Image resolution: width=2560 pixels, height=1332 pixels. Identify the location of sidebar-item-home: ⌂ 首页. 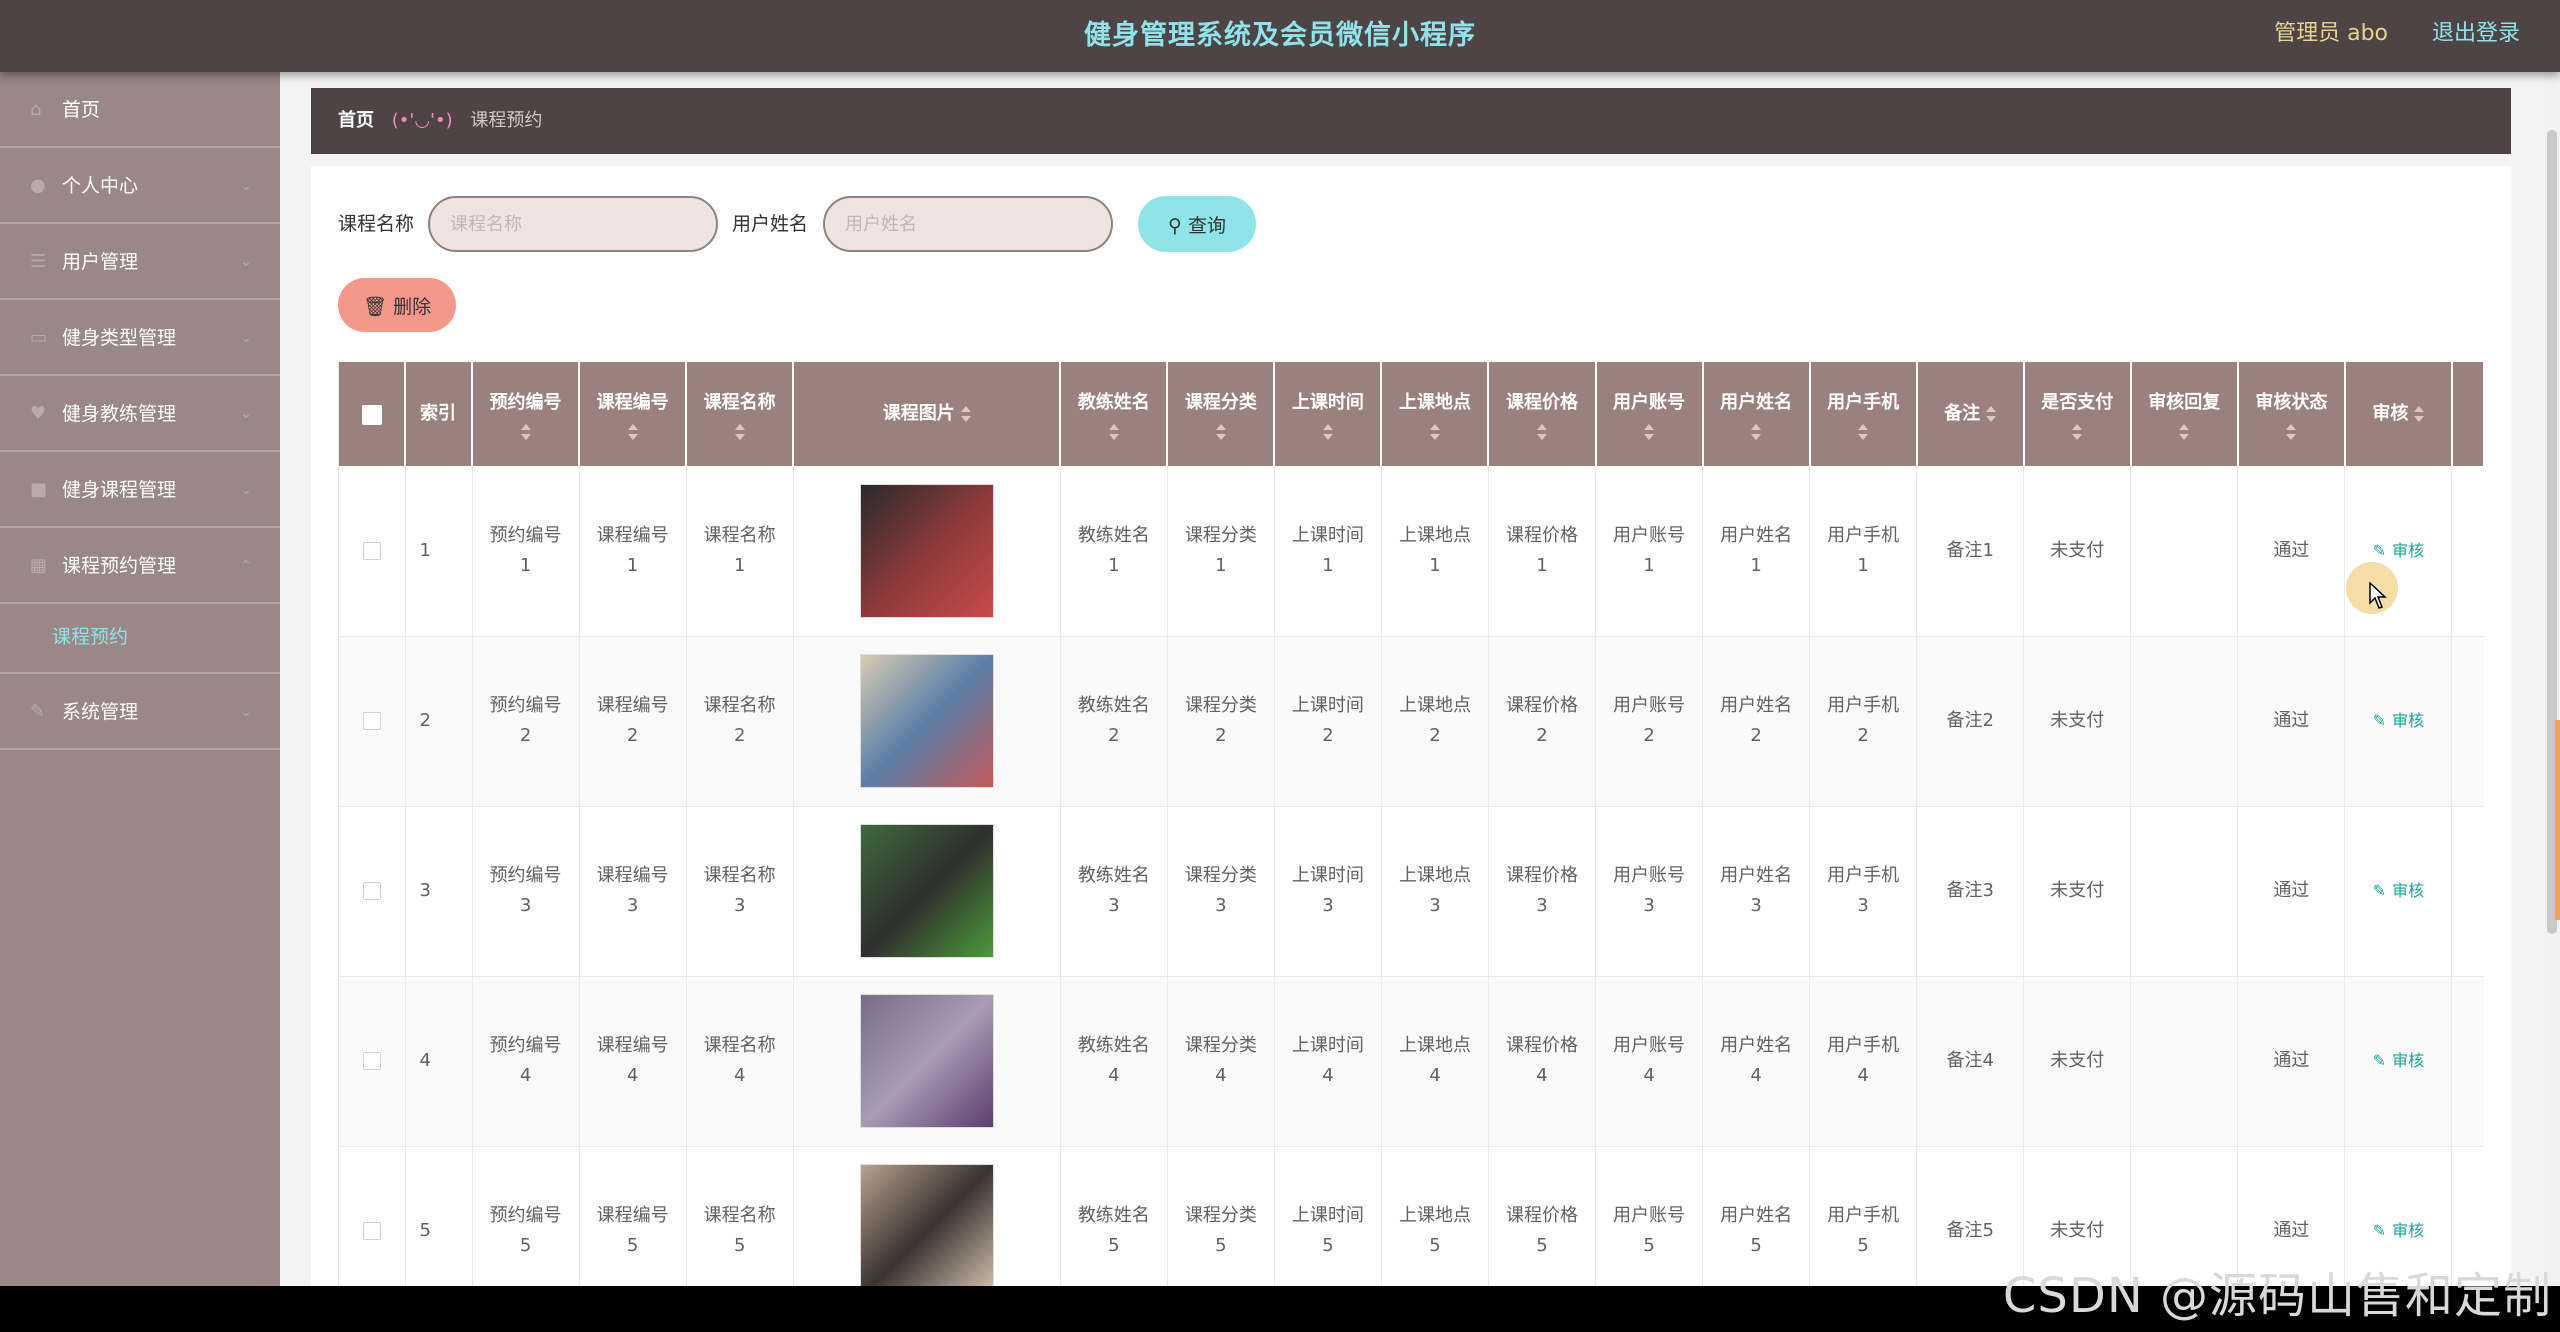
(140, 110).